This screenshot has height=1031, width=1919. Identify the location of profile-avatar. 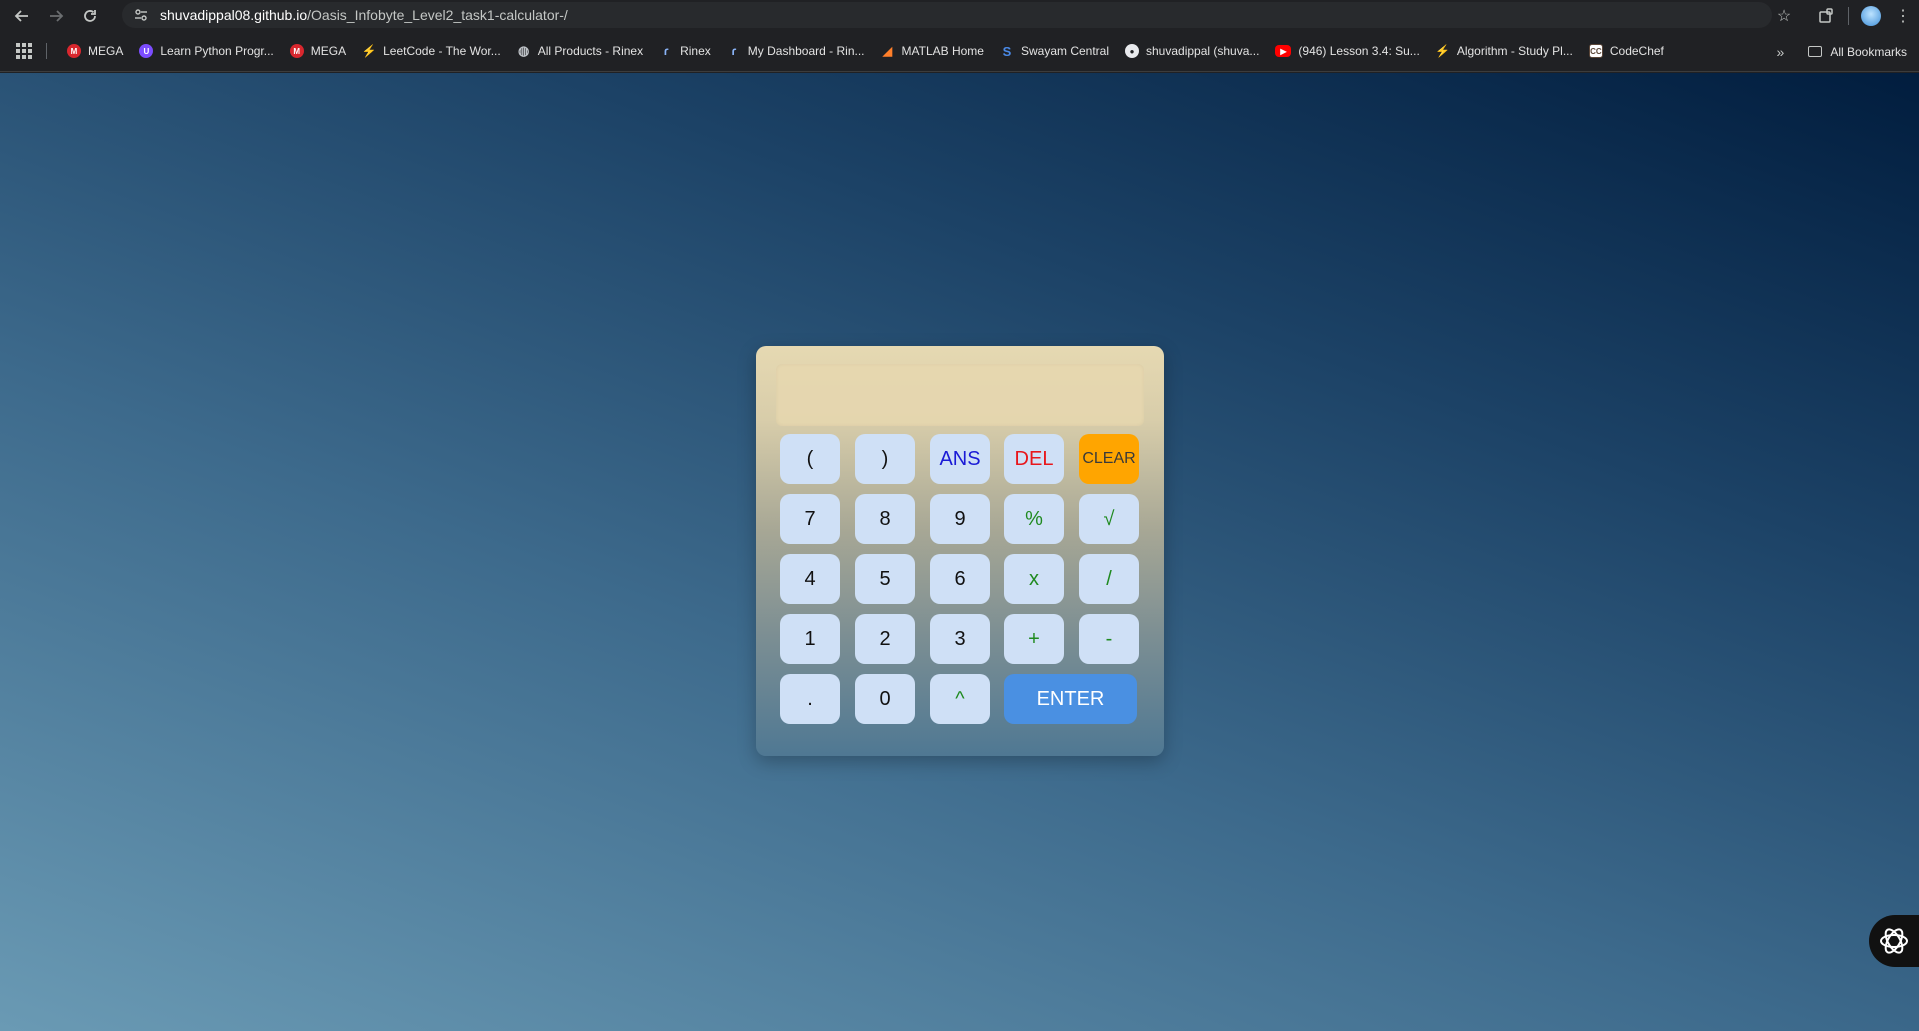
(1871, 15).